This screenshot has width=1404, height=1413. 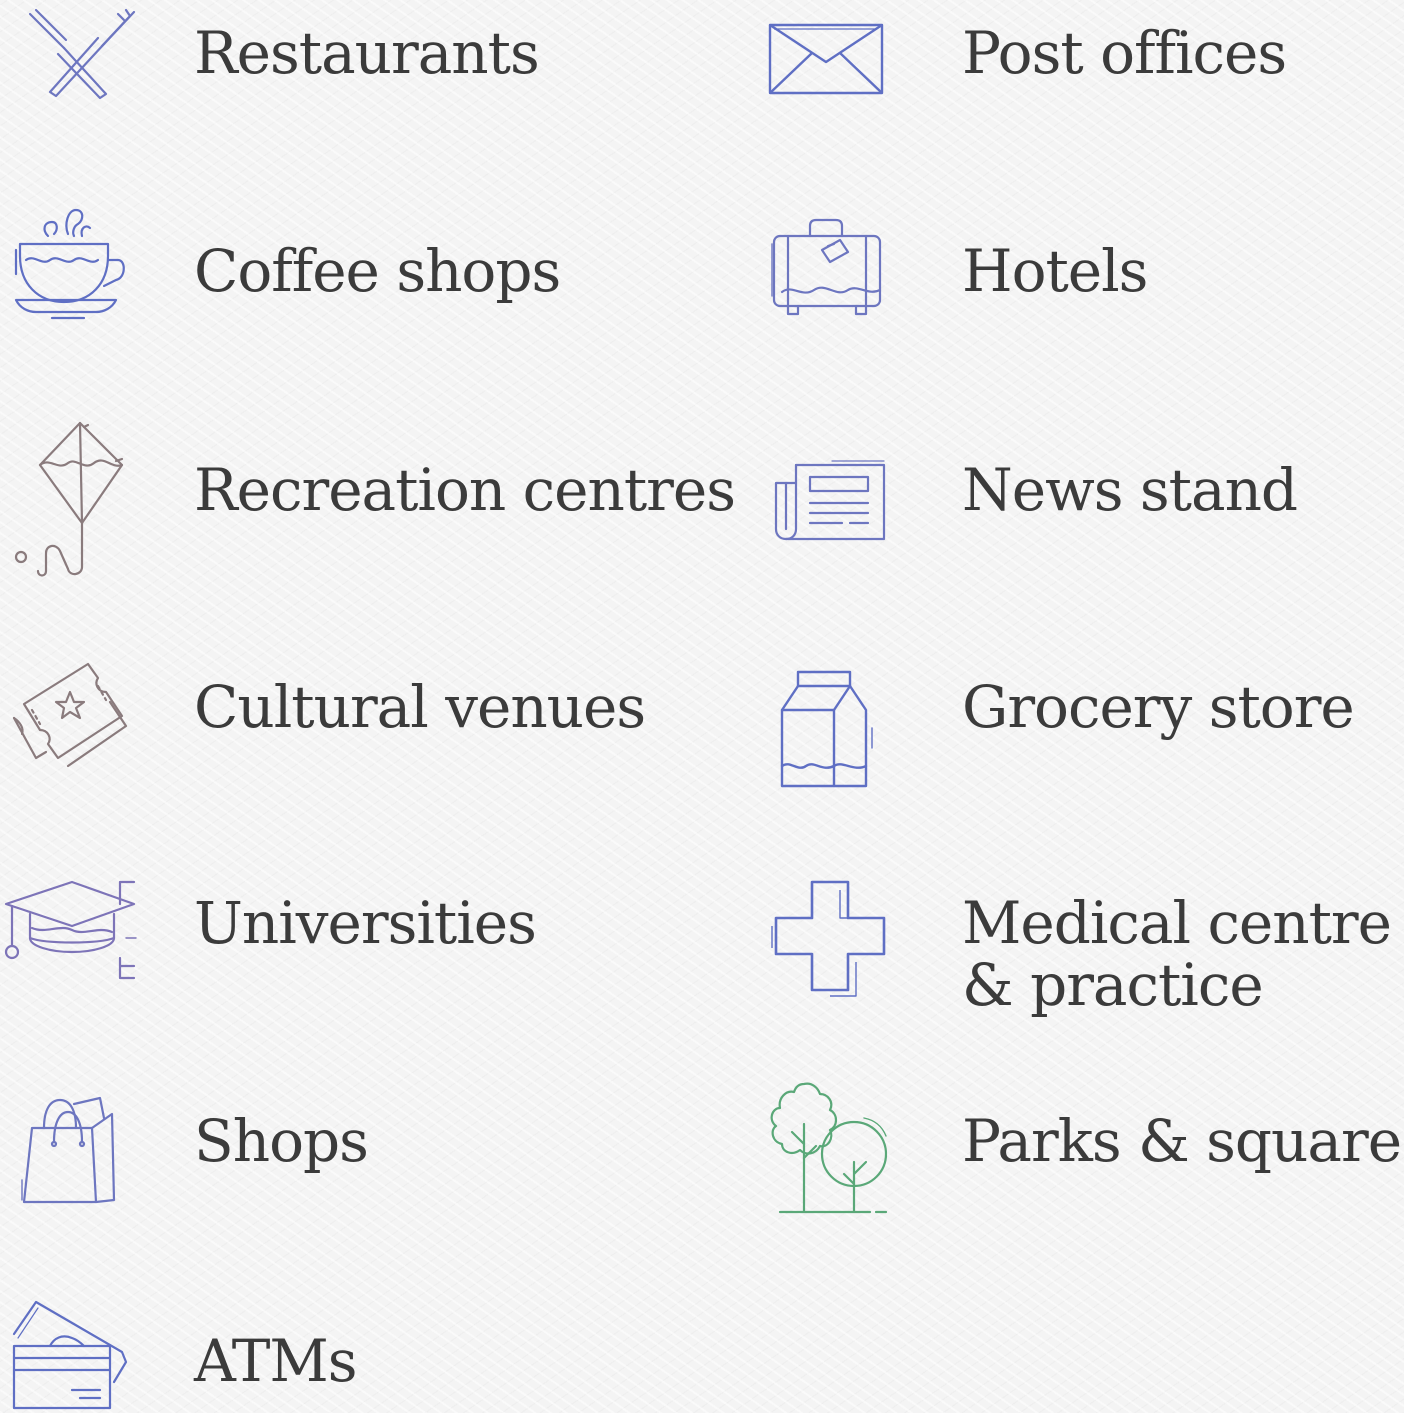 What do you see at coordinates (1130, 490) in the screenshot?
I see `amenity-label: News stand` at bounding box center [1130, 490].